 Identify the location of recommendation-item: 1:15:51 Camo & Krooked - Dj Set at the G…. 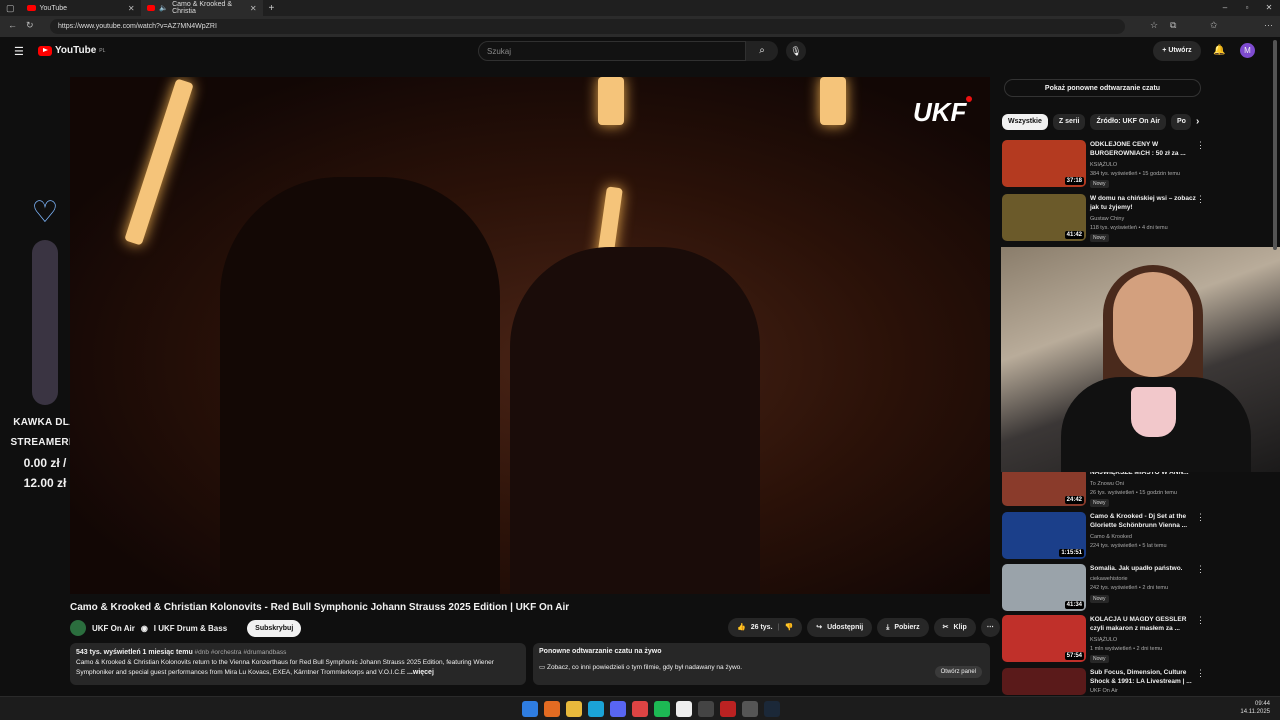
(1137, 536).